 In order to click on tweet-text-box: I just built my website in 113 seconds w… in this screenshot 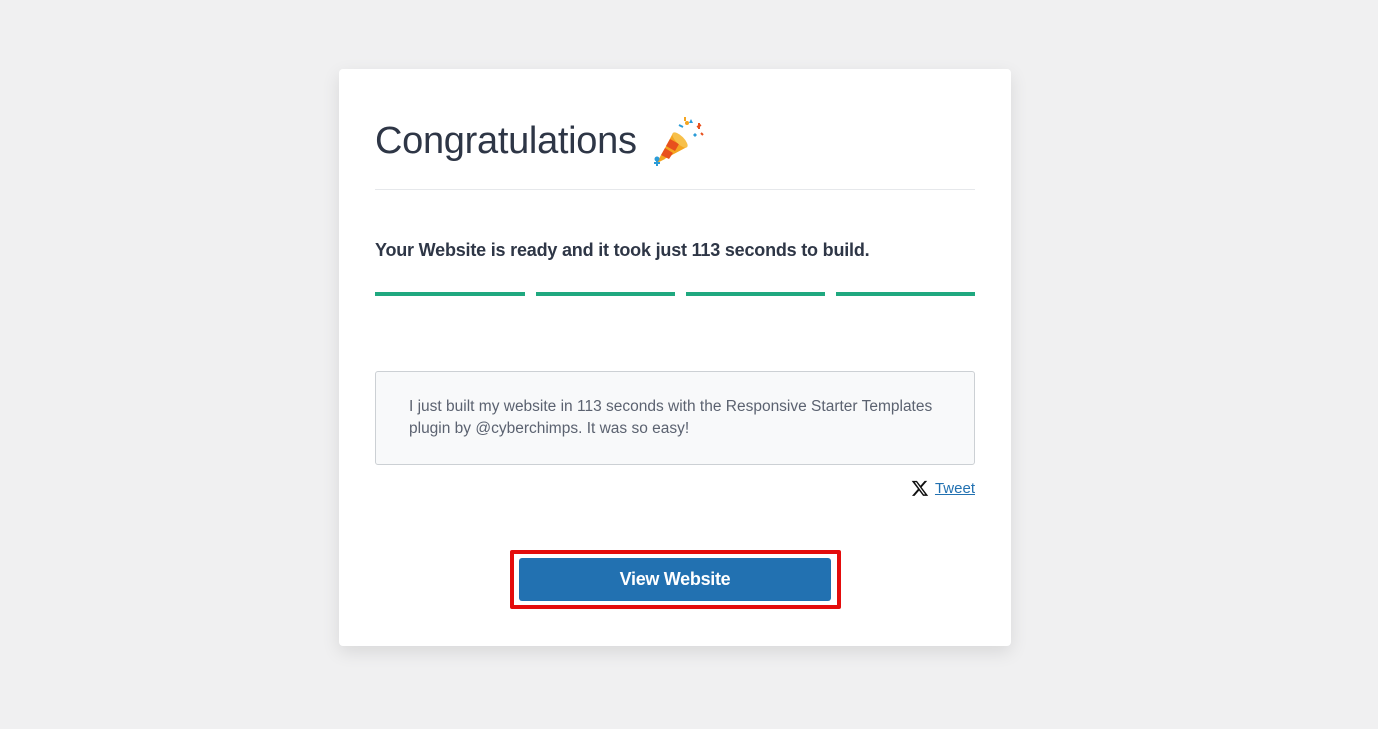, I will do `click(675, 418)`.